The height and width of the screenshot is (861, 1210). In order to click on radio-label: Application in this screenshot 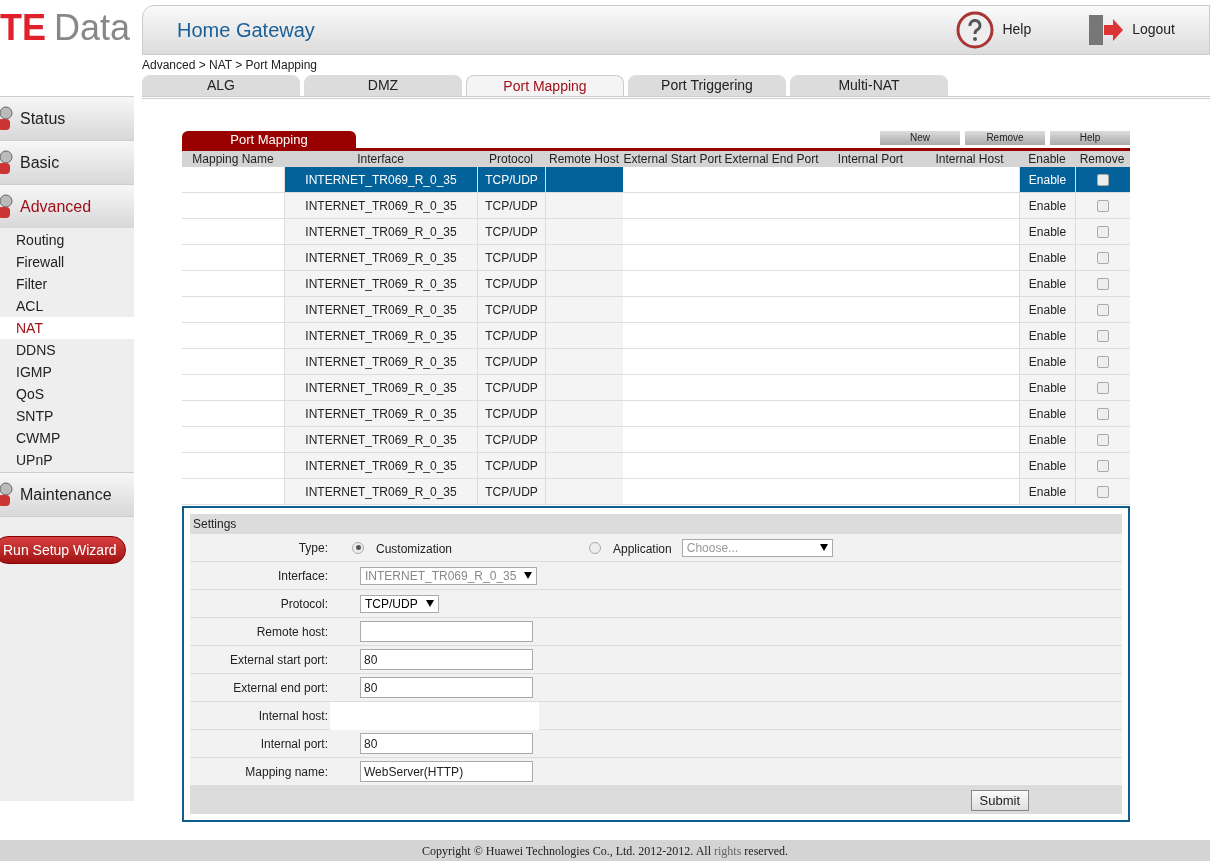, I will do `click(642, 549)`.